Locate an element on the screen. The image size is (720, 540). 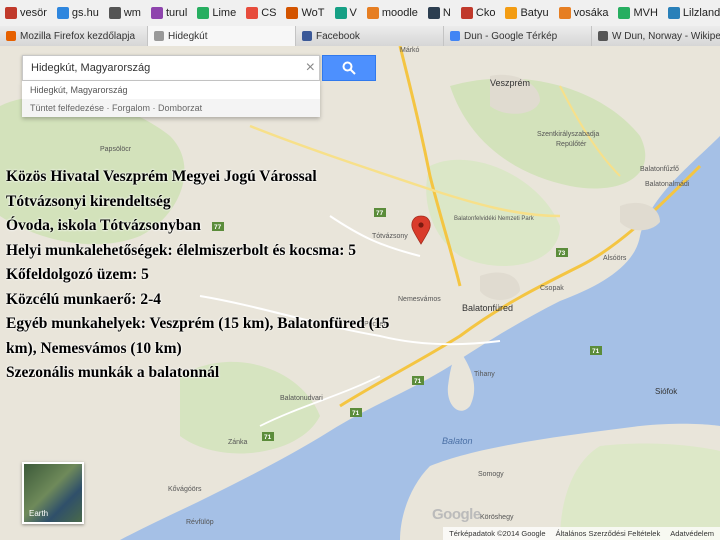
map-label-siofok: Siófok is located at coordinates (666, 391).